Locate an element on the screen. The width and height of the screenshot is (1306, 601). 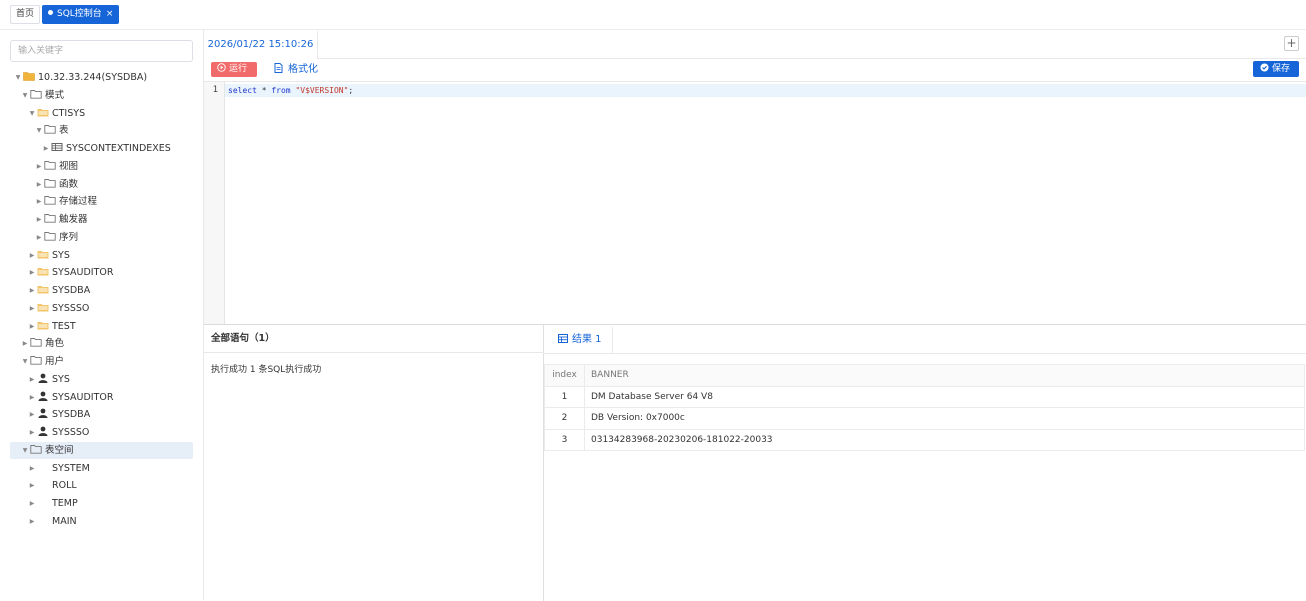
results-tab-divider is located at coordinates (925, 353).